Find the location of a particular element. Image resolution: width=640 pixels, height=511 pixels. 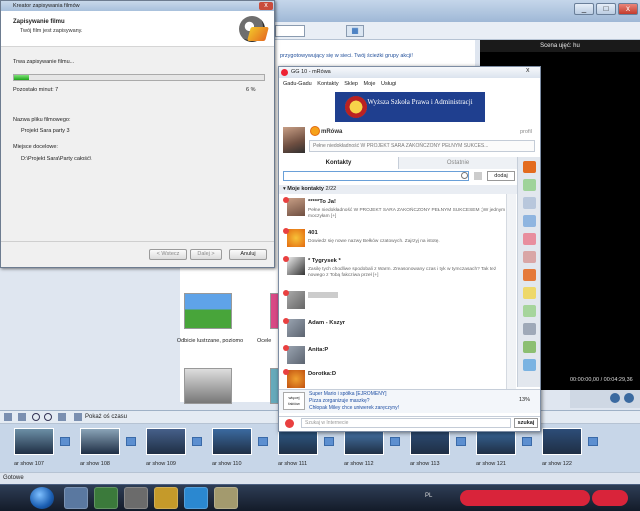

start-button is located at coordinates (42, 498).